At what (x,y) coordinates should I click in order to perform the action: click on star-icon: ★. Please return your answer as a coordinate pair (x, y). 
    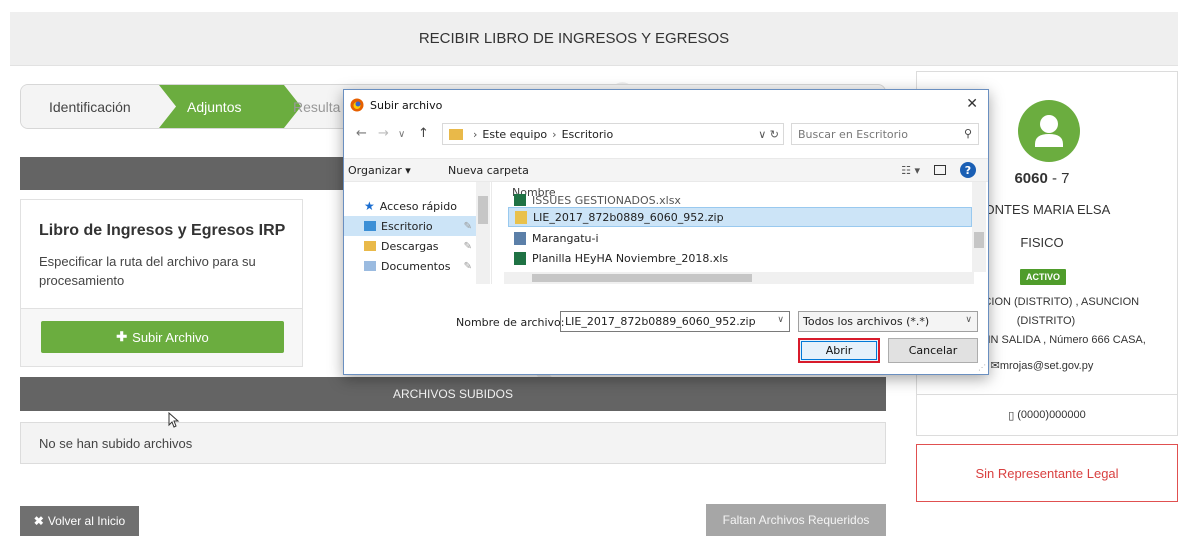
    Looking at the image, I should click on (369, 206).